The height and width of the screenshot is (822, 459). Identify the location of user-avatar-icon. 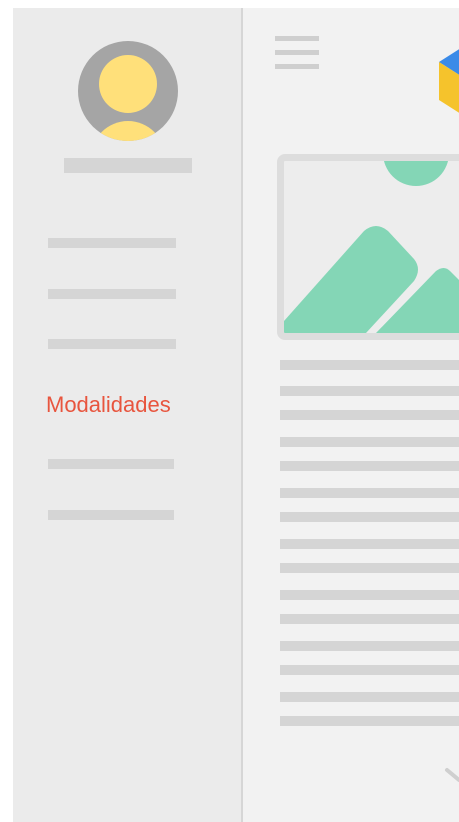
(128, 91).